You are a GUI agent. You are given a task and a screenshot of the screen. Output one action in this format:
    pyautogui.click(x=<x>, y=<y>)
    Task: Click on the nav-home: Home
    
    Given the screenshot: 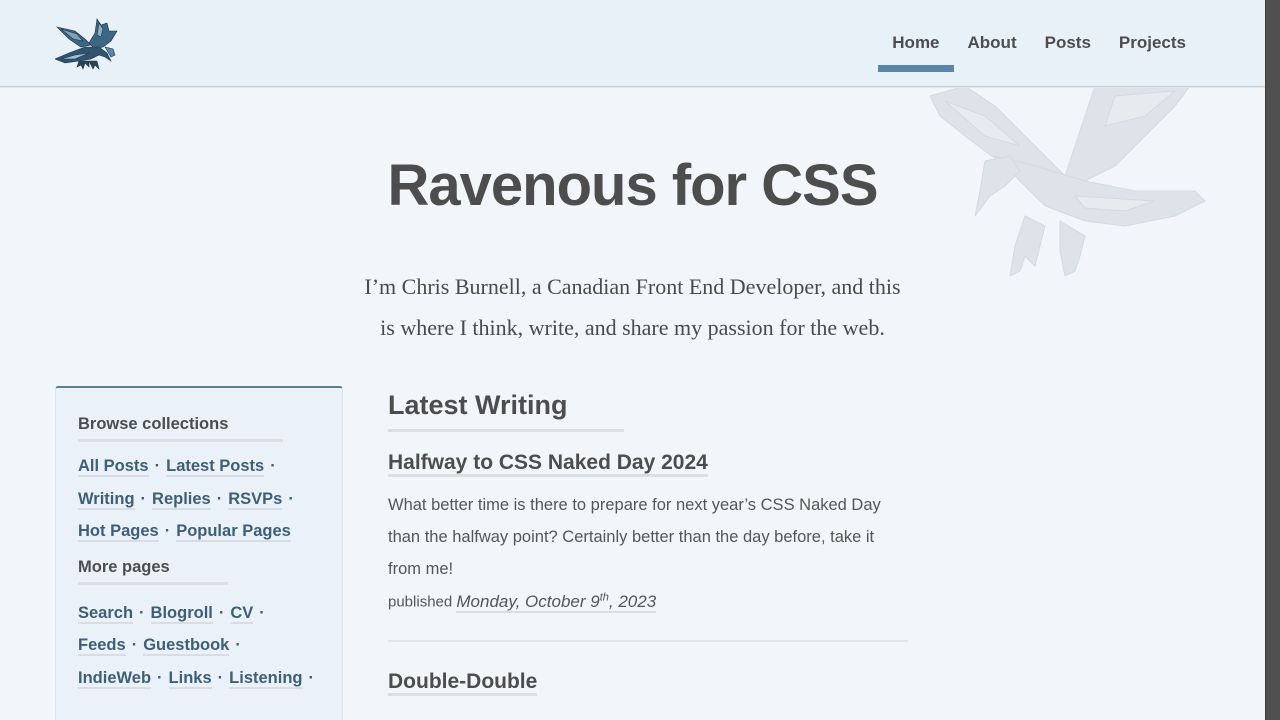 What is the action you would take?
    pyautogui.click(x=916, y=43)
    